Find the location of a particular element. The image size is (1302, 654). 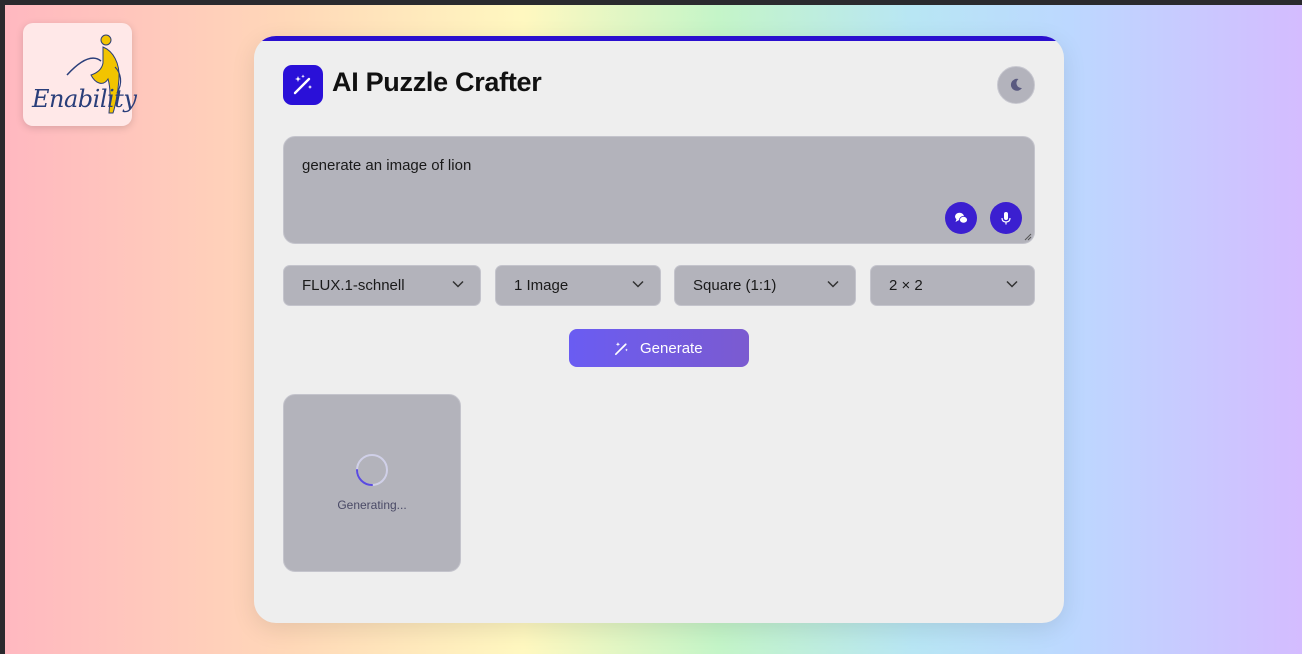

enability-logo: Enability is located at coordinates (80, 74).